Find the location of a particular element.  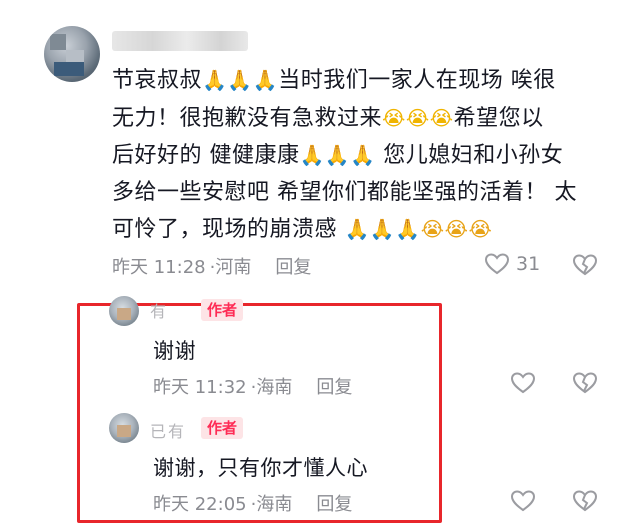

comment-line: 可怜了，现场的崩溃感 🙏🙏🙏😭😭😭 is located at coordinates (347, 230).